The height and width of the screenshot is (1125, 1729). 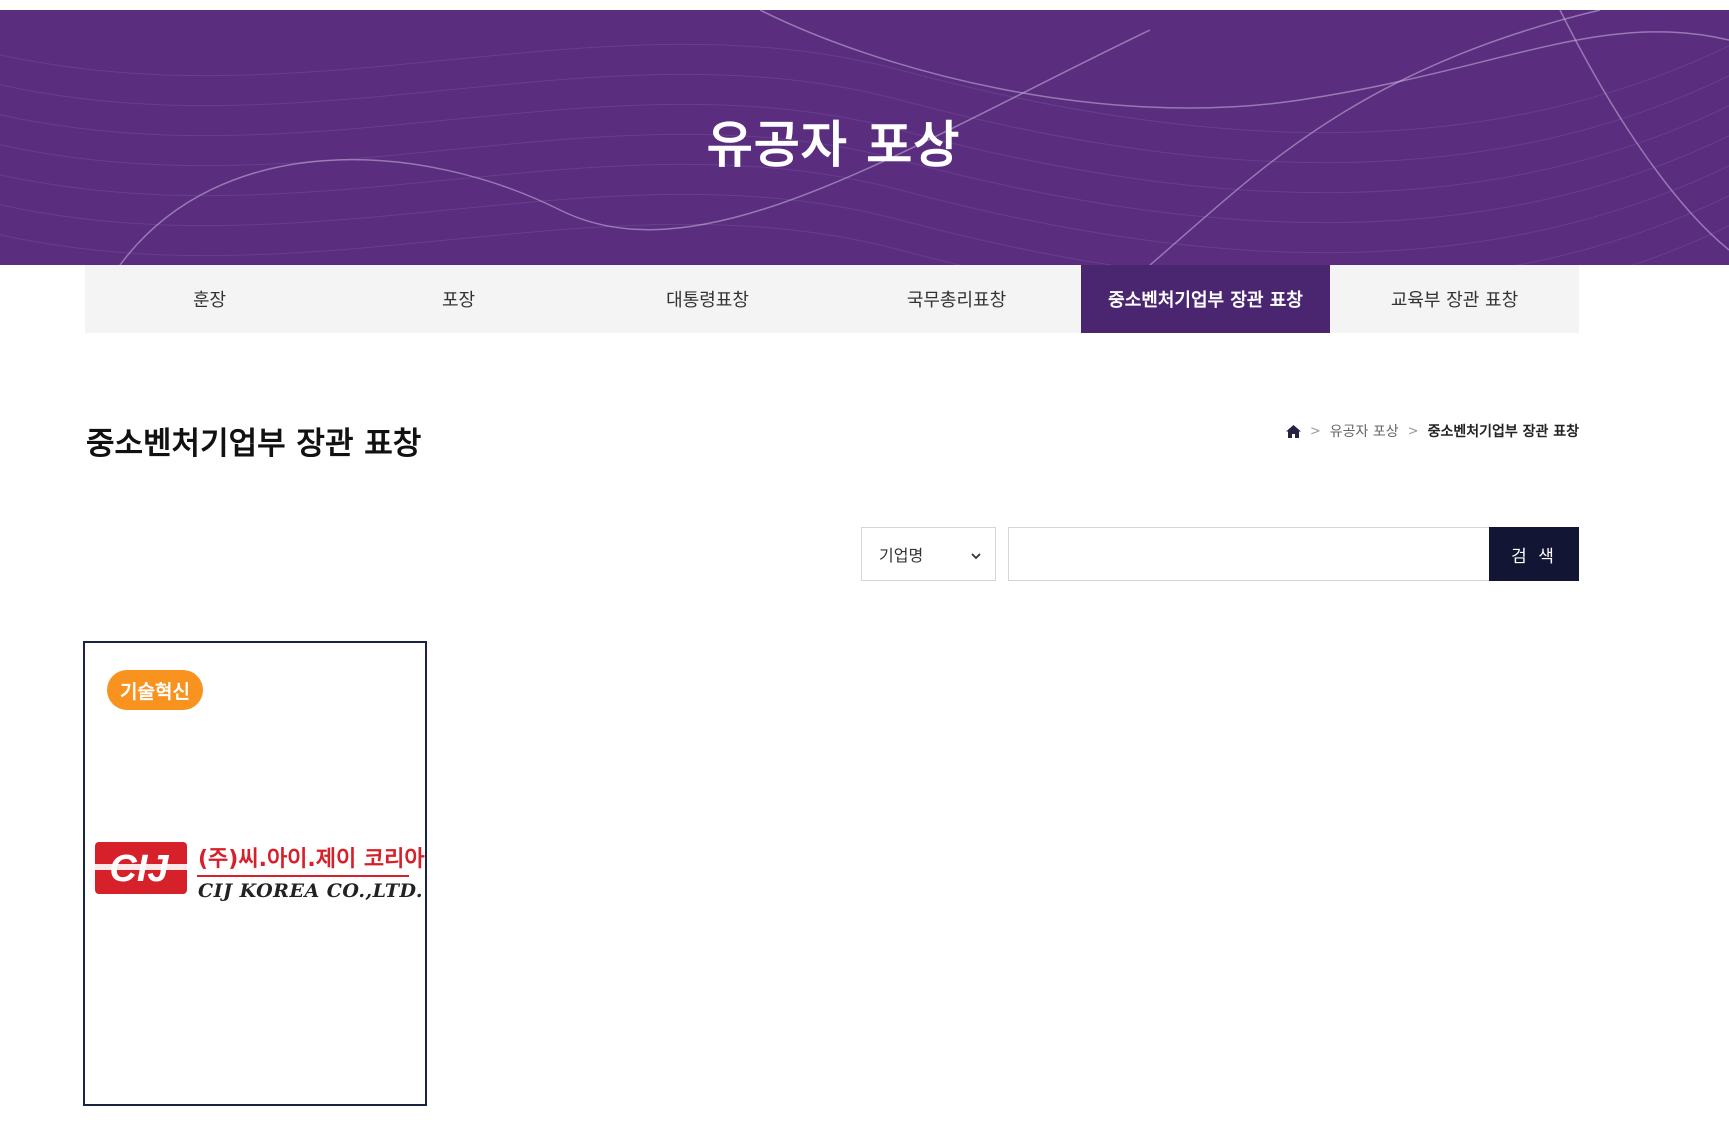 I want to click on company-name-english: CIJ KOREA CO.,LTD., so click(x=310, y=891).